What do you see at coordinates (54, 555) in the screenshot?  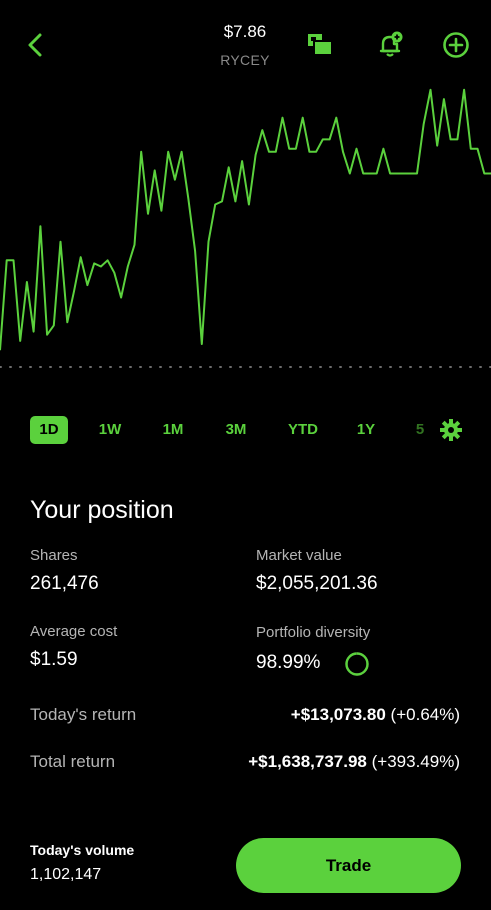 I see `shares-label: Shares` at bounding box center [54, 555].